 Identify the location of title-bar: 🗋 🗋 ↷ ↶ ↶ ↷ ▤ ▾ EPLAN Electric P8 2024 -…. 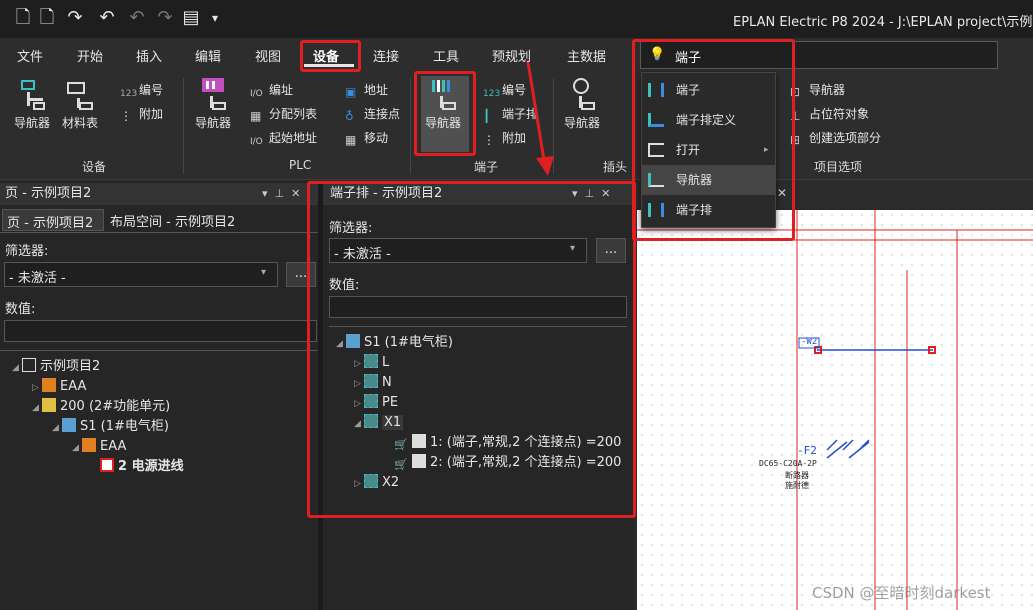
(516, 19).